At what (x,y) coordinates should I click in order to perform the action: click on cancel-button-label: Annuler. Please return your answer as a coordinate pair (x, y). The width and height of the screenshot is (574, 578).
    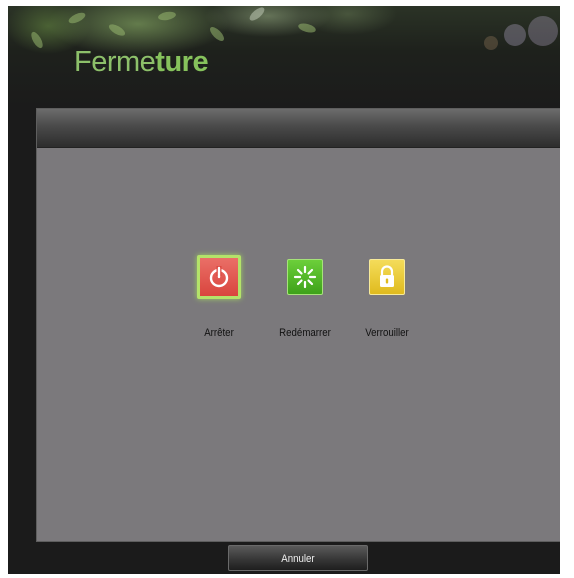
    Looking at the image, I should click on (298, 559).